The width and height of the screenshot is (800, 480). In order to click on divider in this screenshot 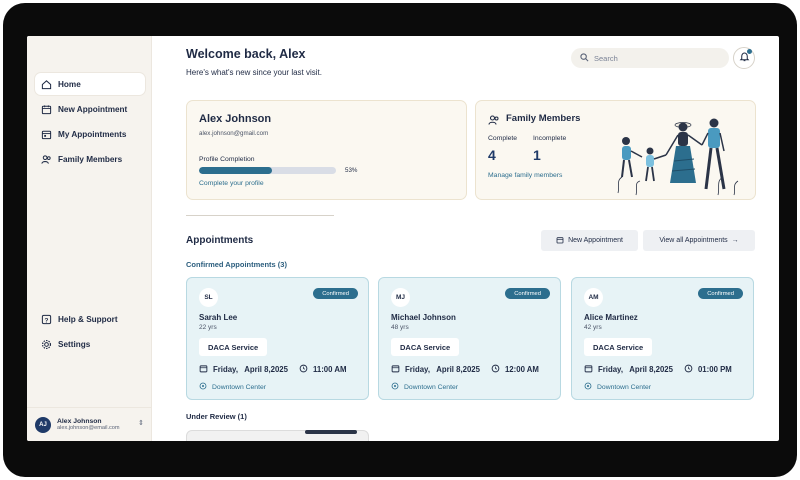, I will do `click(260, 215)`.